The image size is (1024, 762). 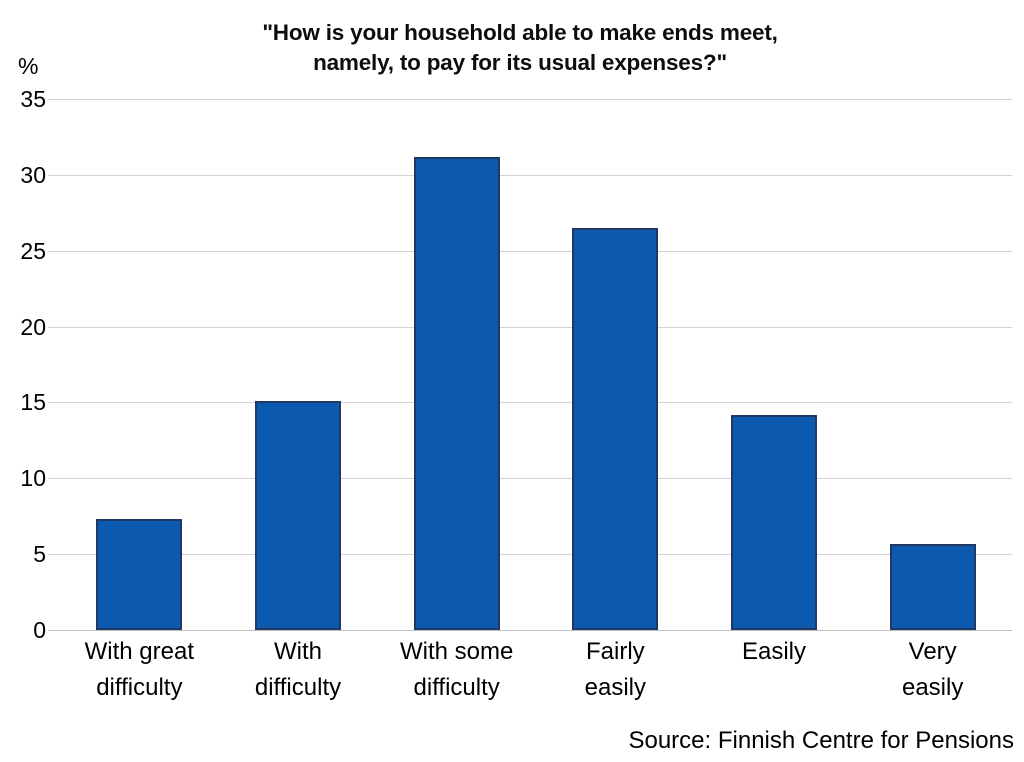 I want to click on y-axis-unit-label: %, so click(x=28, y=66).